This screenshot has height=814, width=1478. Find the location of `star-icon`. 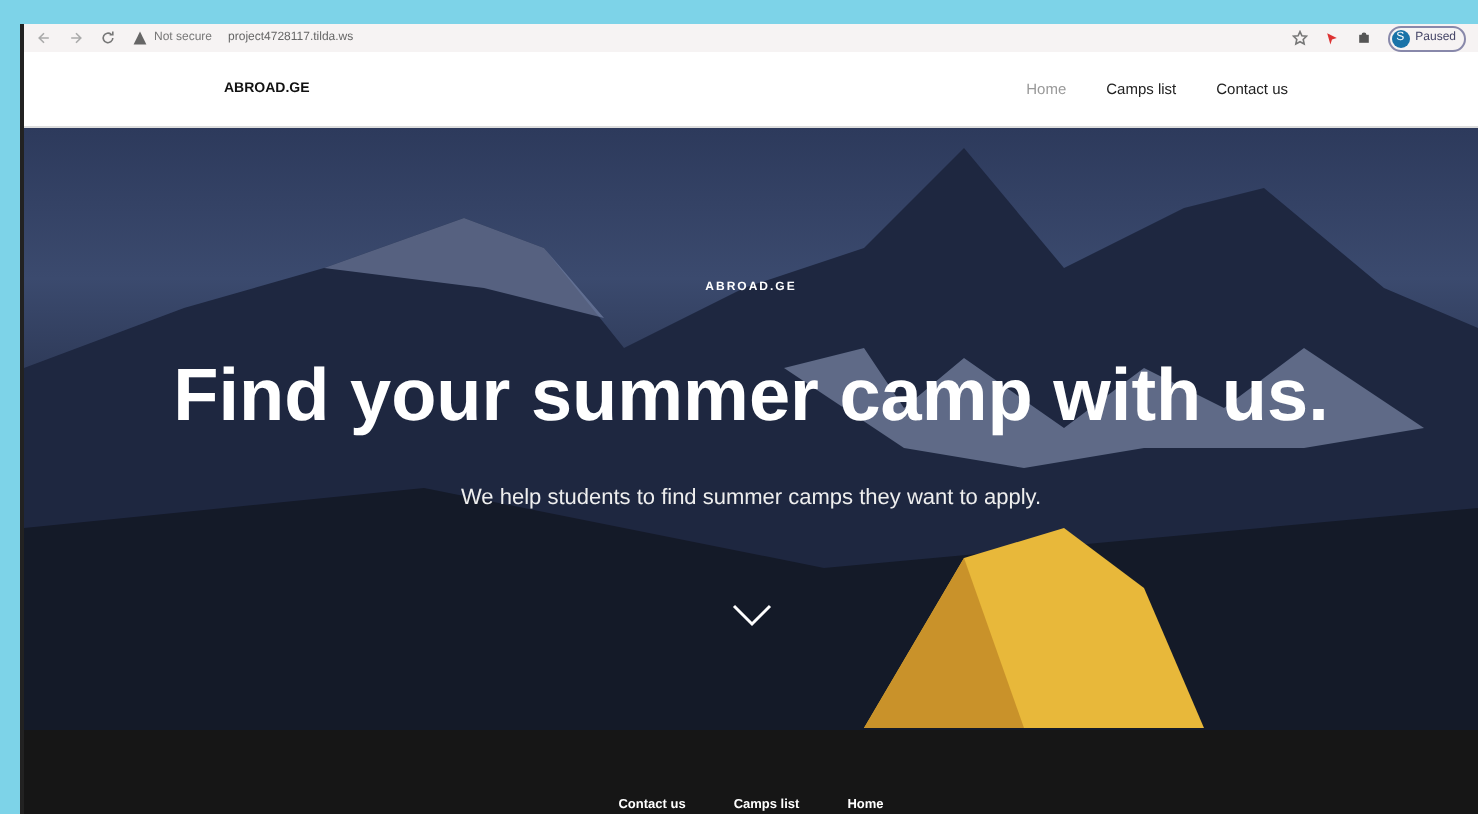

star-icon is located at coordinates (1299, 38).